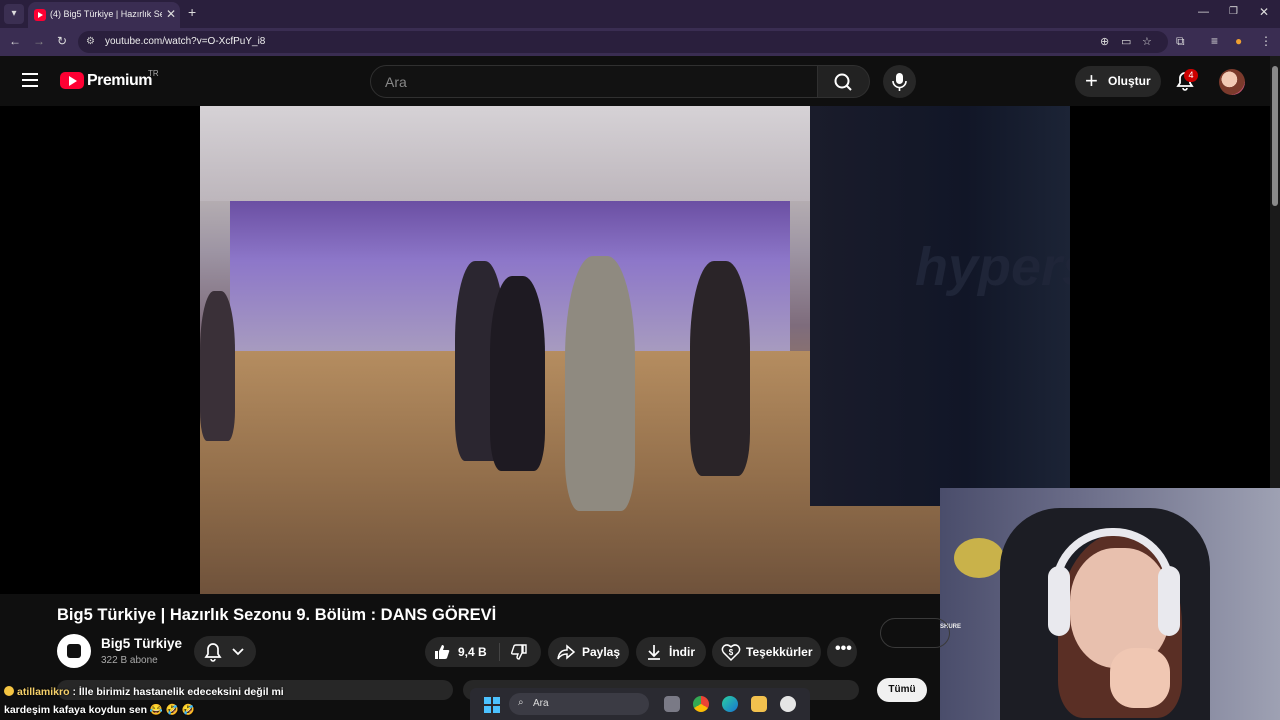 Image resolution: width=1280 pixels, height=720 pixels. Describe the element at coordinates (472, 652) in the screenshot. I see `like-count: 9,4 B` at that location.